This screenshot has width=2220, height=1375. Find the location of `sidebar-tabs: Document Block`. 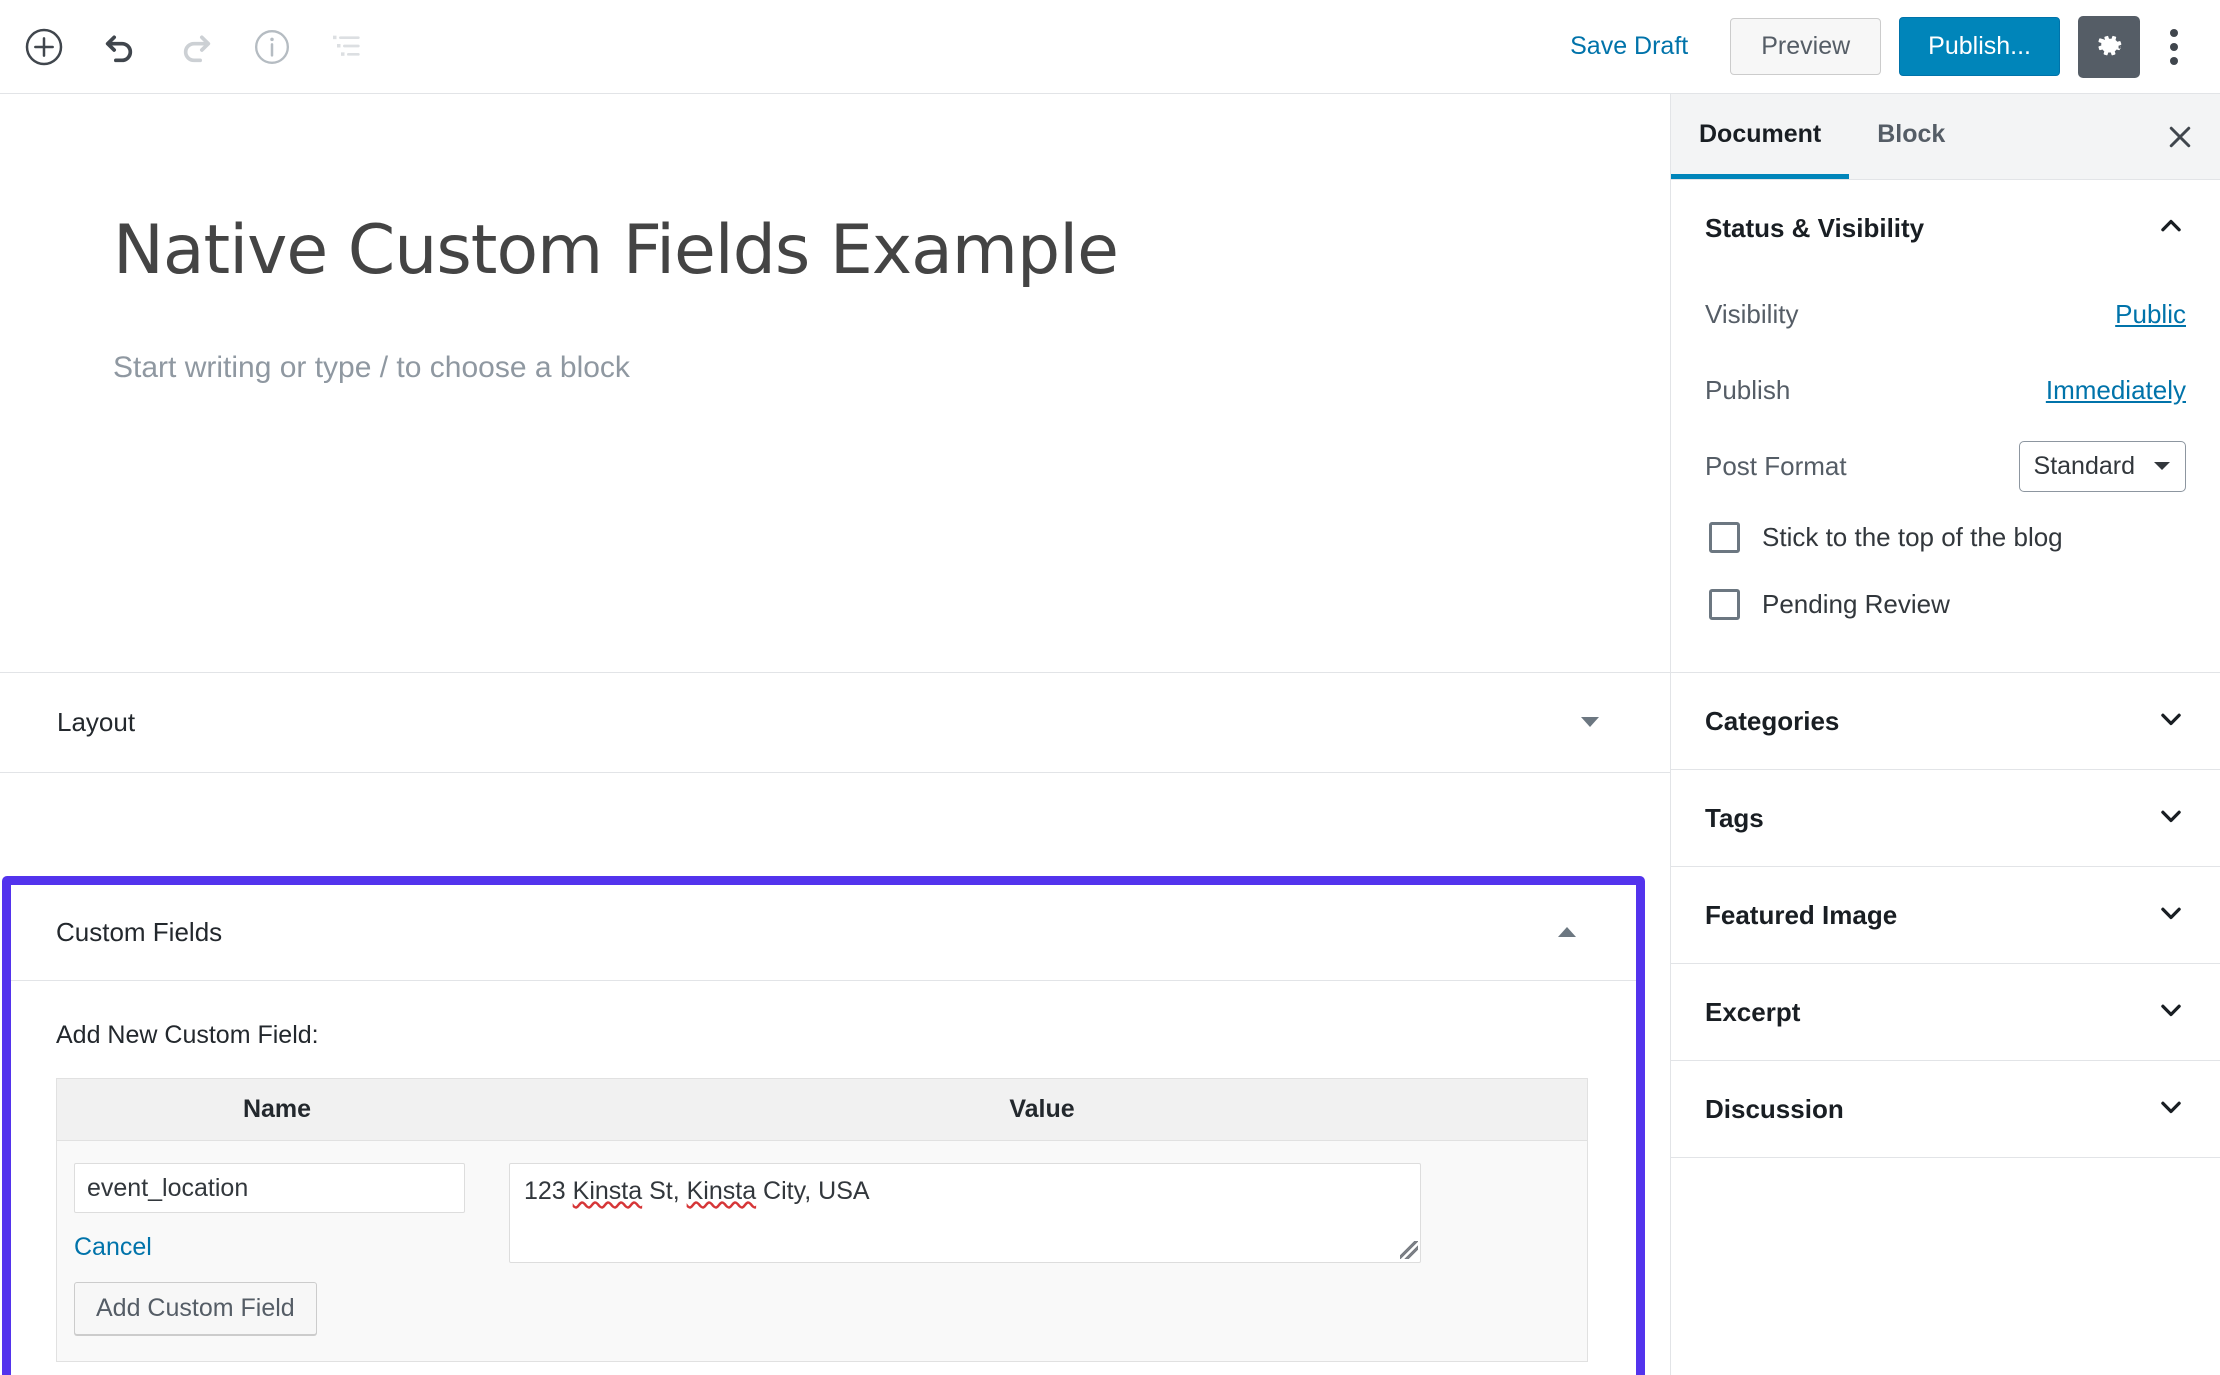

sidebar-tabs: Document Block is located at coordinates (1945, 137).